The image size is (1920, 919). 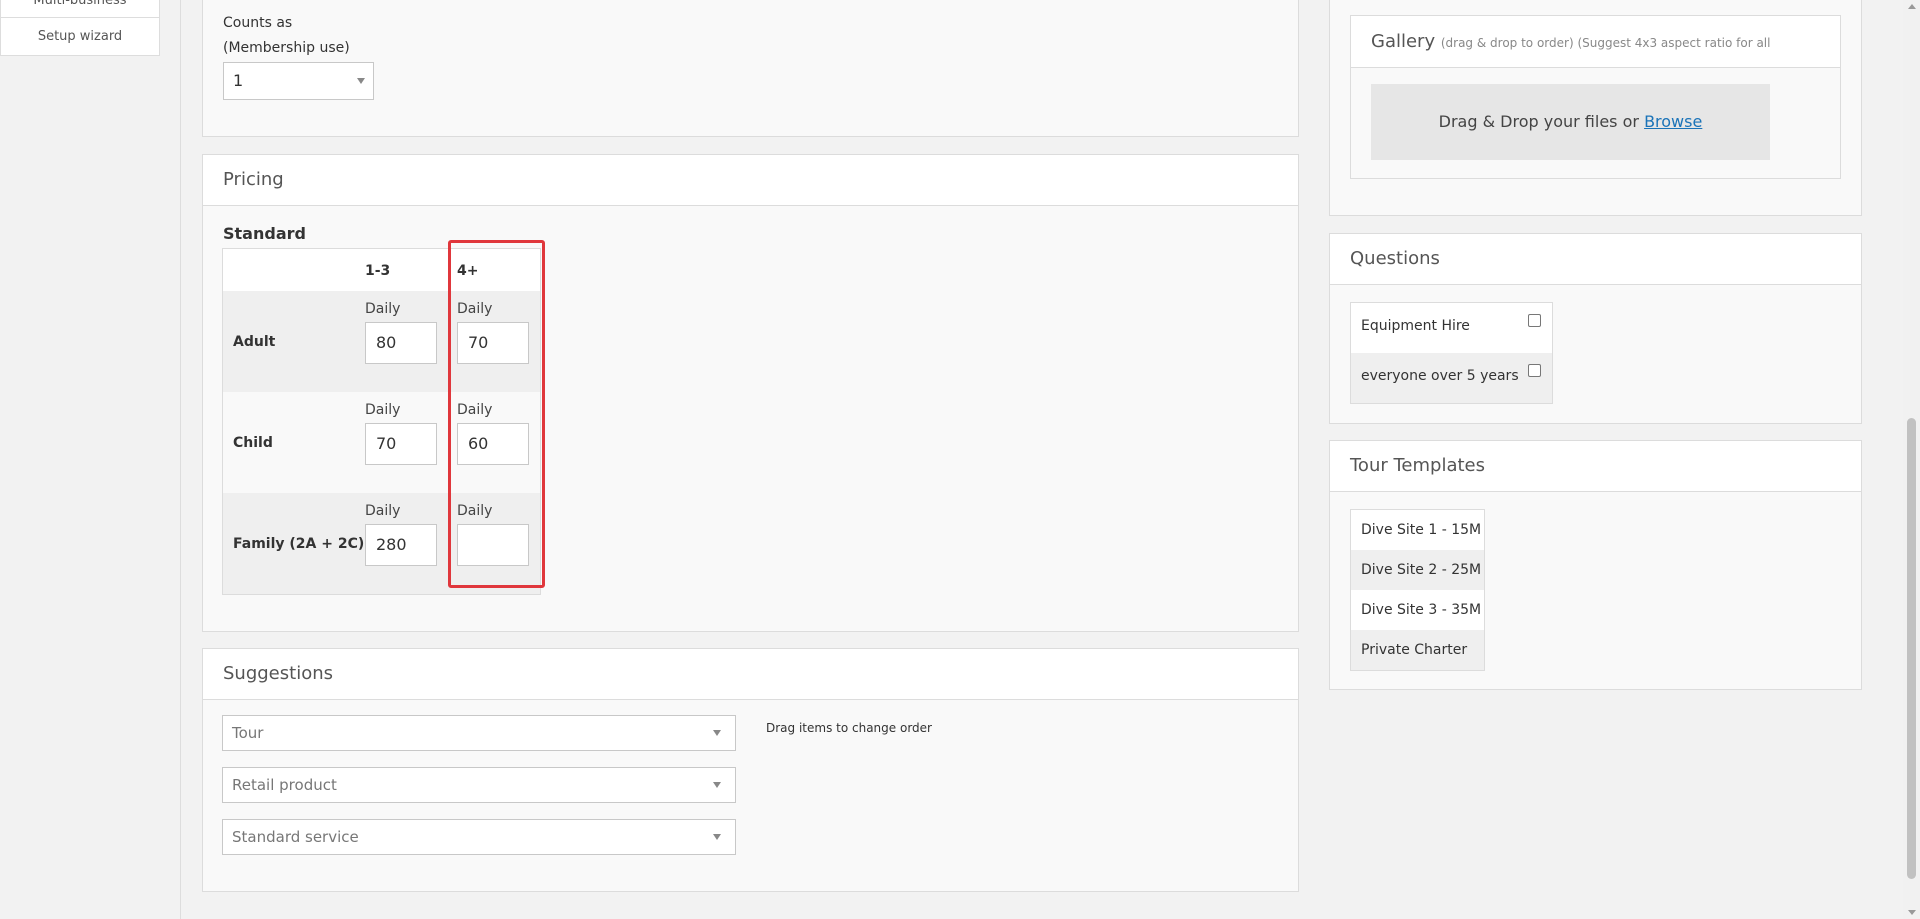 What do you see at coordinates (1417, 570) in the screenshot?
I see `tour-template-item: Dive Site 2 - 25M` at bounding box center [1417, 570].